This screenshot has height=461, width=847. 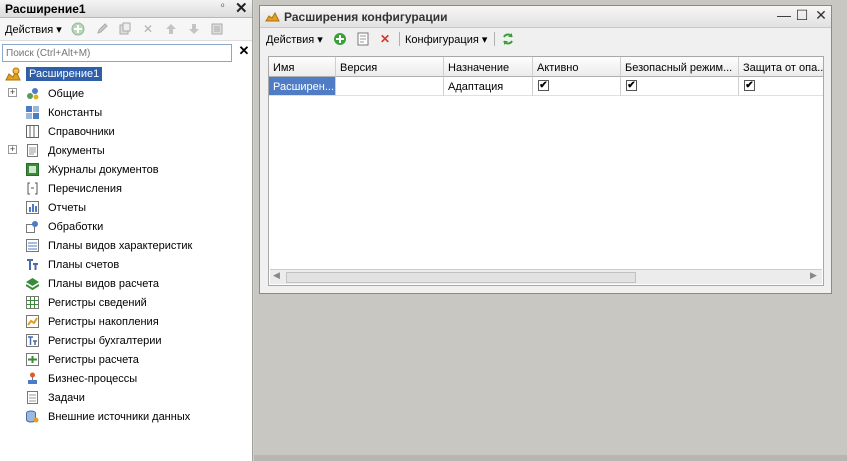 I want to click on edit-icon, so click(x=102, y=29).